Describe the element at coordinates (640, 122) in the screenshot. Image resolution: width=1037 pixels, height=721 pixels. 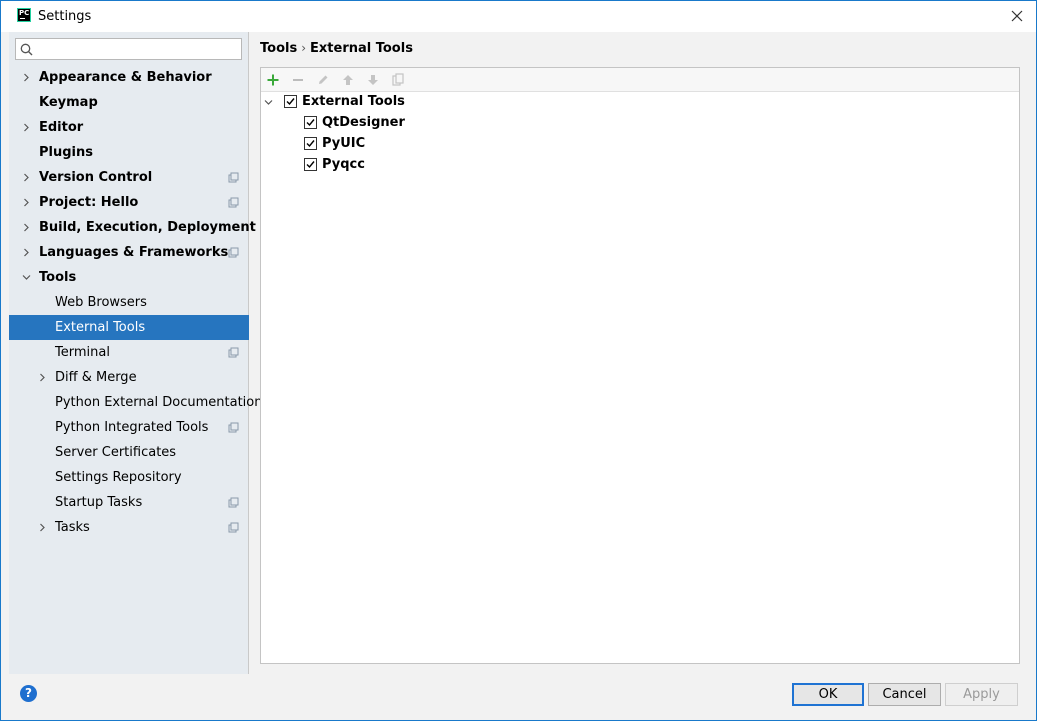
I see `tool-item-qtdesigner: QtDesigner` at that location.